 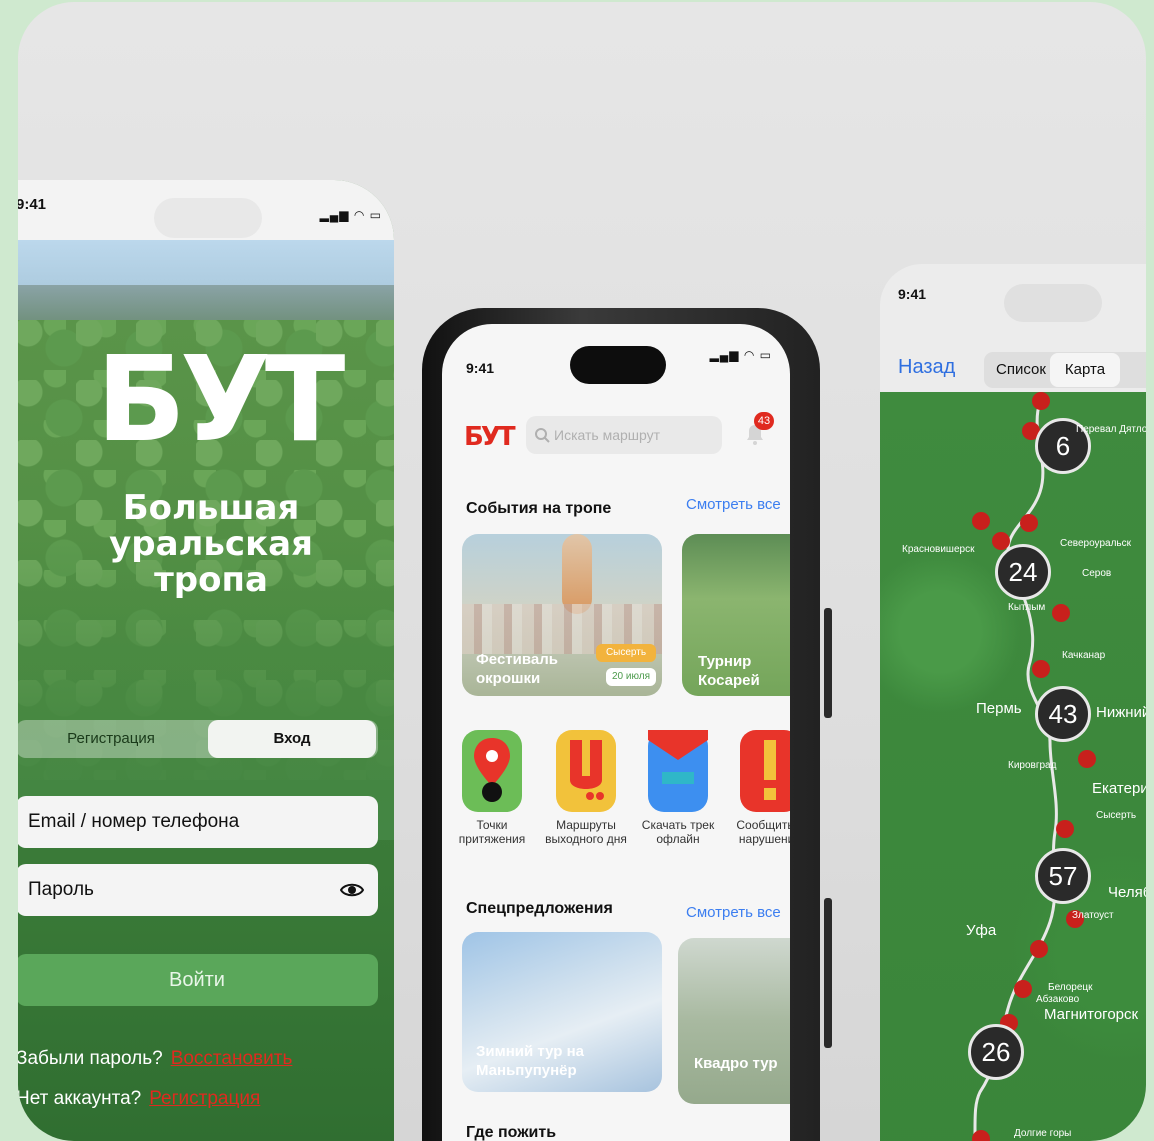 What do you see at coordinates (232, 1058) in the screenshot?
I see `restore-link: Восстановить` at bounding box center [232, 1058].